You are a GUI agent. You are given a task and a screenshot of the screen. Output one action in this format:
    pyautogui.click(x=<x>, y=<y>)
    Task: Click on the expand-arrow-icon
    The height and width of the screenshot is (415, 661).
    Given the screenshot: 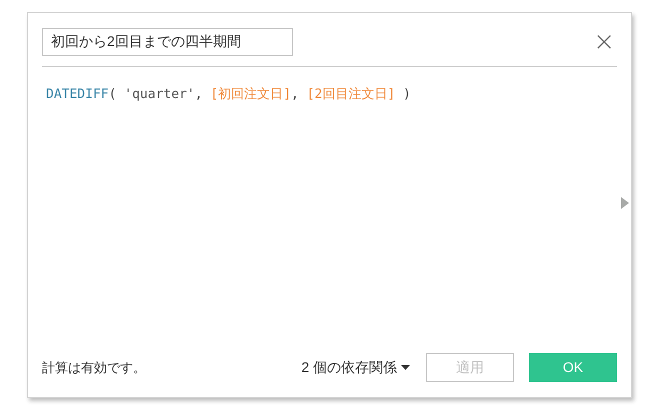 What is the action you would take?
    pyautogui.click(x=625, y=203)
    